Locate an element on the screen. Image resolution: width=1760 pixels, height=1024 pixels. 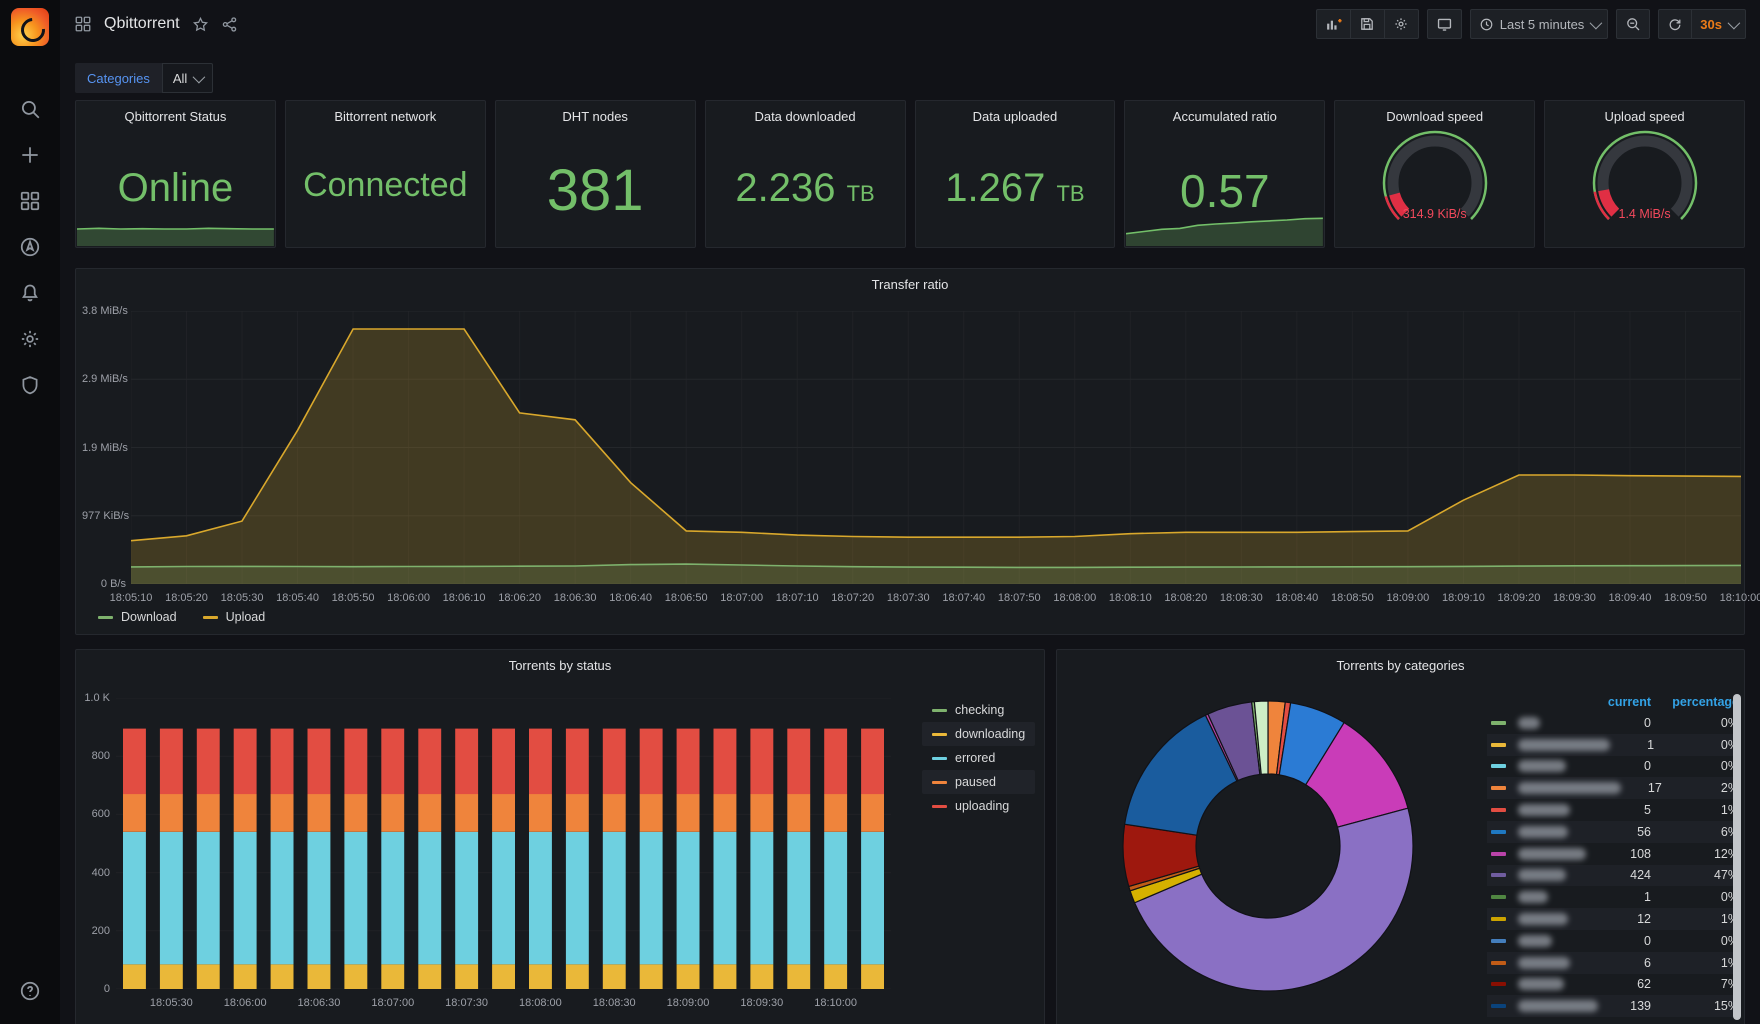
column-header-percentage: percentage is located at coordinates (1695, 702).